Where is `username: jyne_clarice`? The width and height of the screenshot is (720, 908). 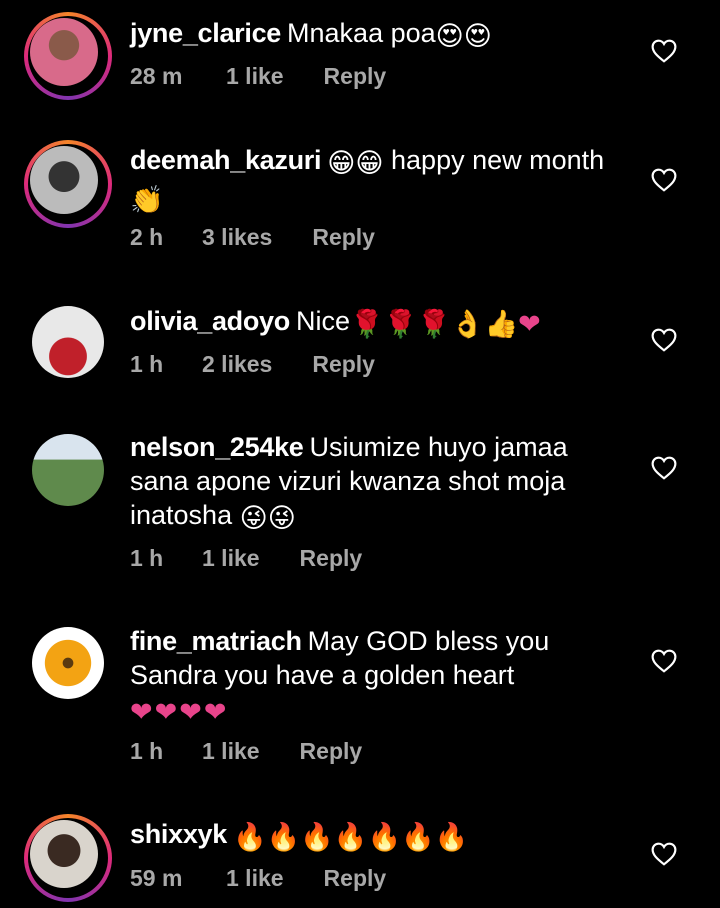
username: jyne_clarice is located at coordinates (205, 33).